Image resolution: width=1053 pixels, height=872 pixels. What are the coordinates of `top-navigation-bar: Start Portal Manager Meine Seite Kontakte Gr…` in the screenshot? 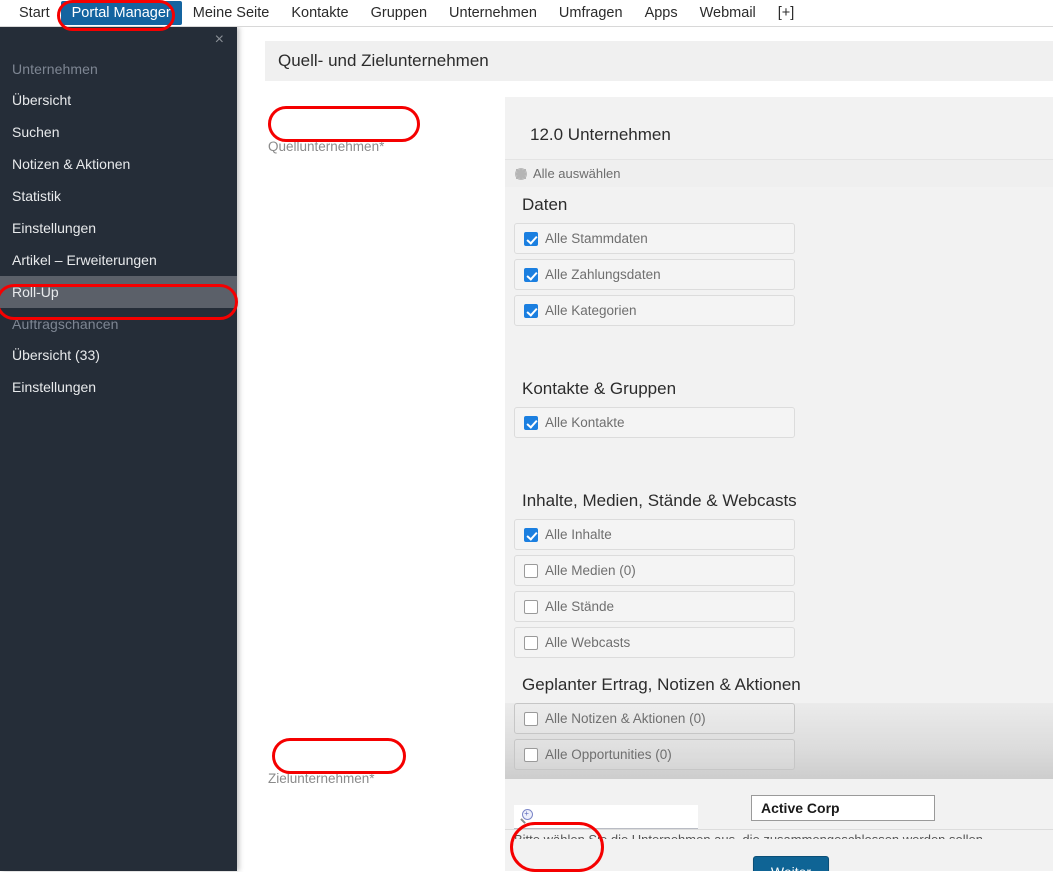 It's located at (526, 13).